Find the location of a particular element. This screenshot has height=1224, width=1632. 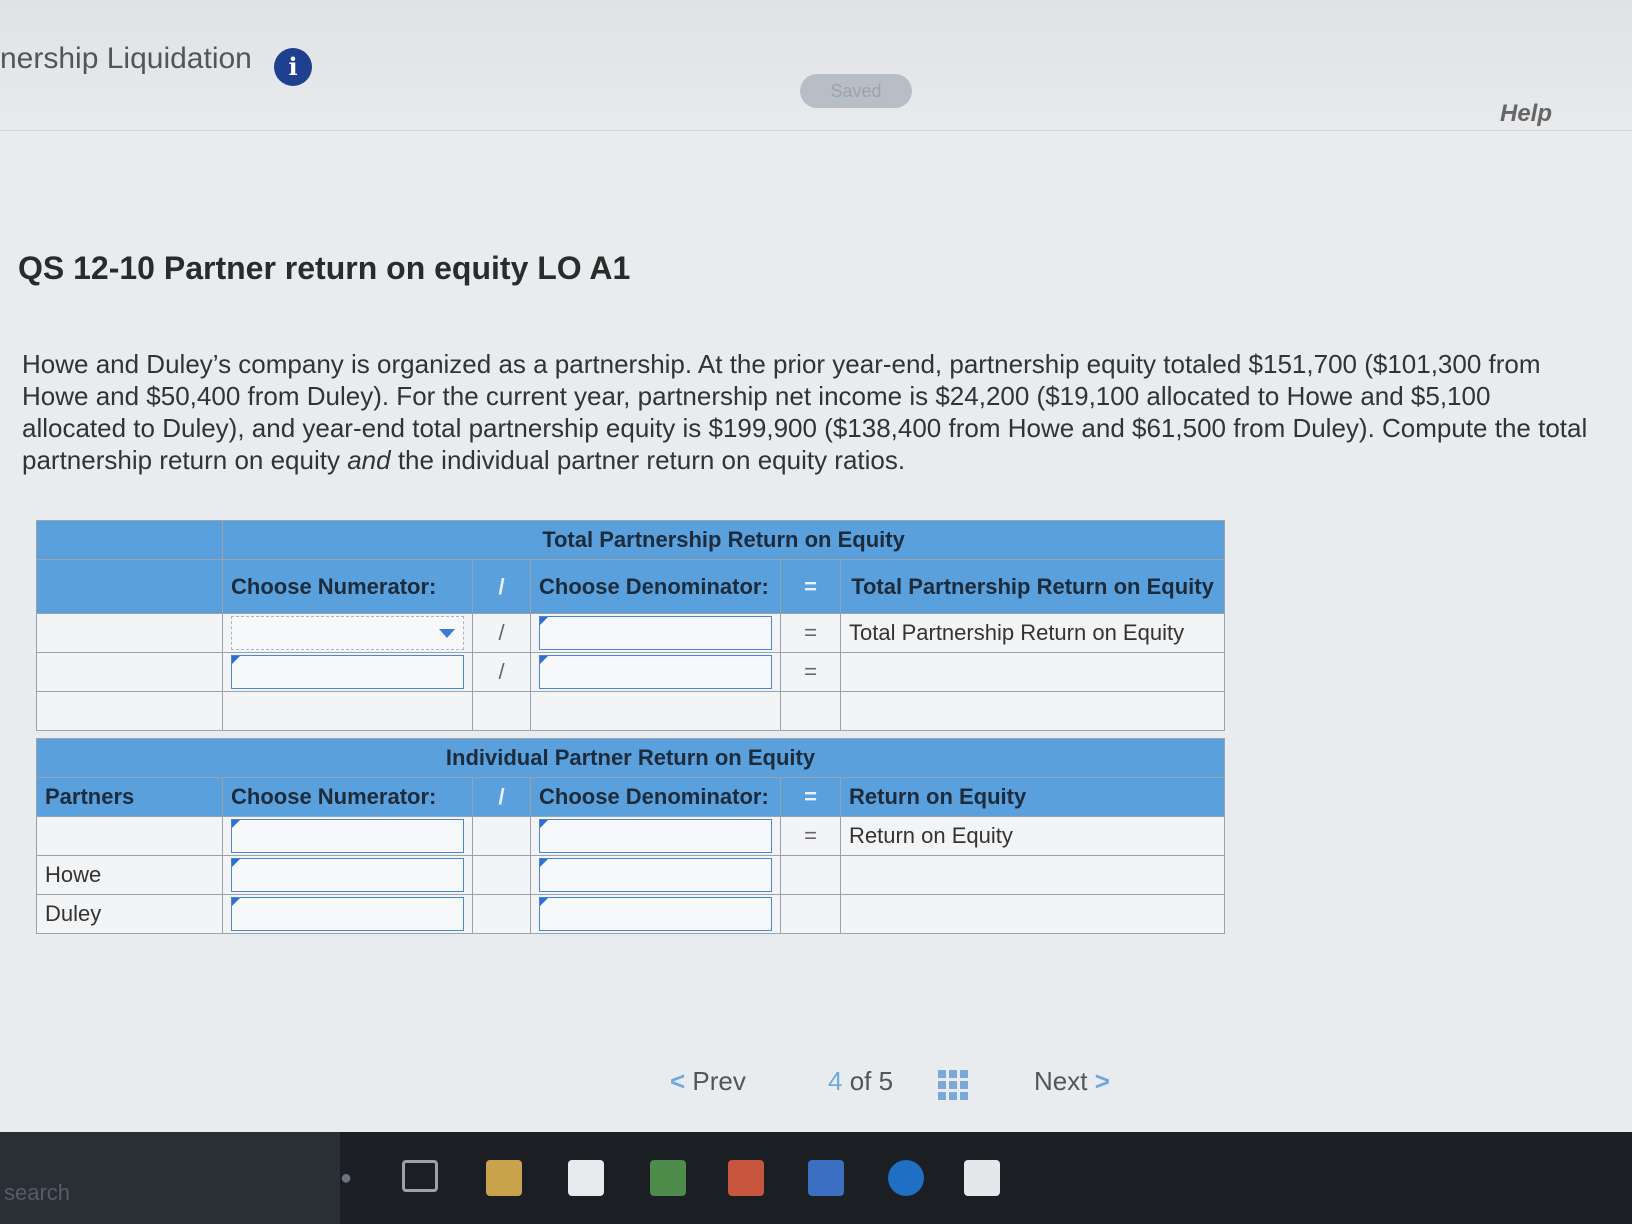

partner-denominator-select is located at coordinates (655, 836).